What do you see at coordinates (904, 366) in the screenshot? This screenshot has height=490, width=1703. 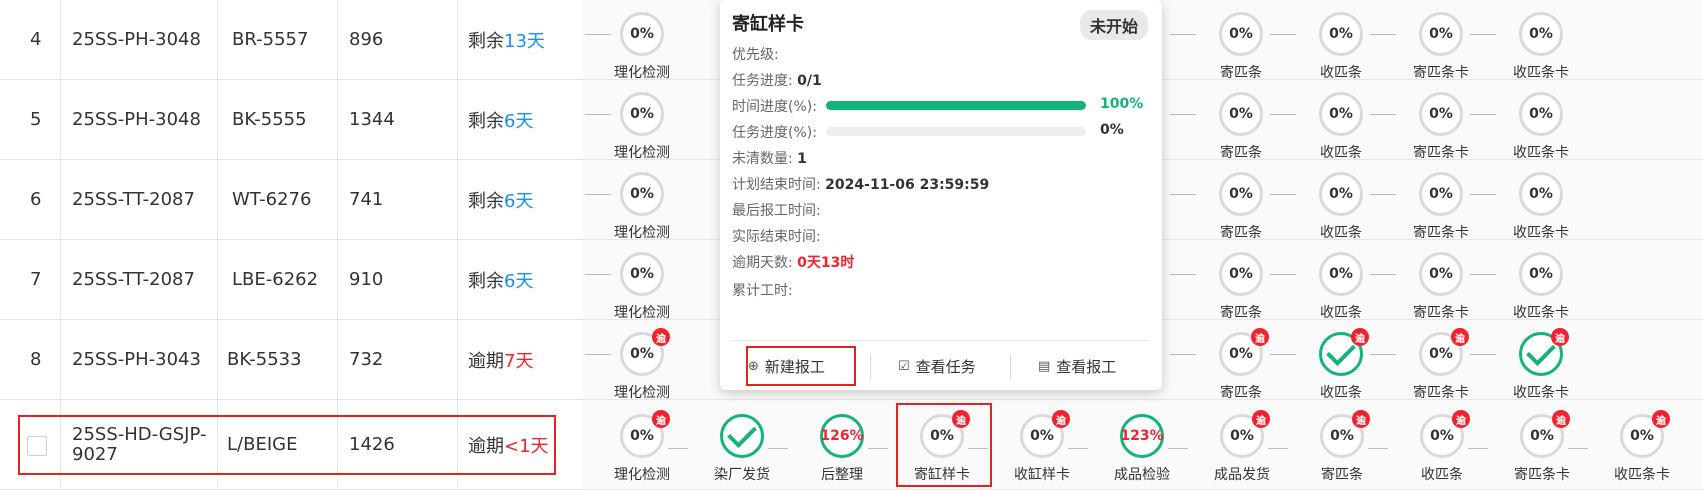 I see `calendar-check-icon: ☑` at bounding box center [904, 366].